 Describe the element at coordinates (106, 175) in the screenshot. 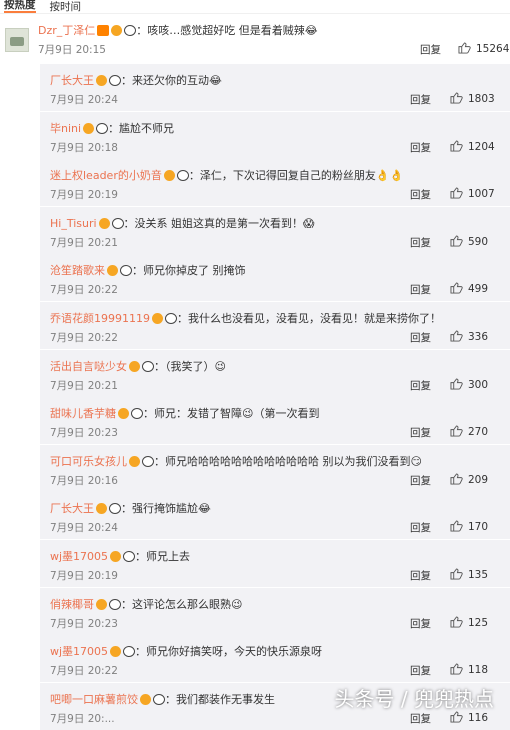

I see `reply-username: 迷上权leader的小奶音` at that location.